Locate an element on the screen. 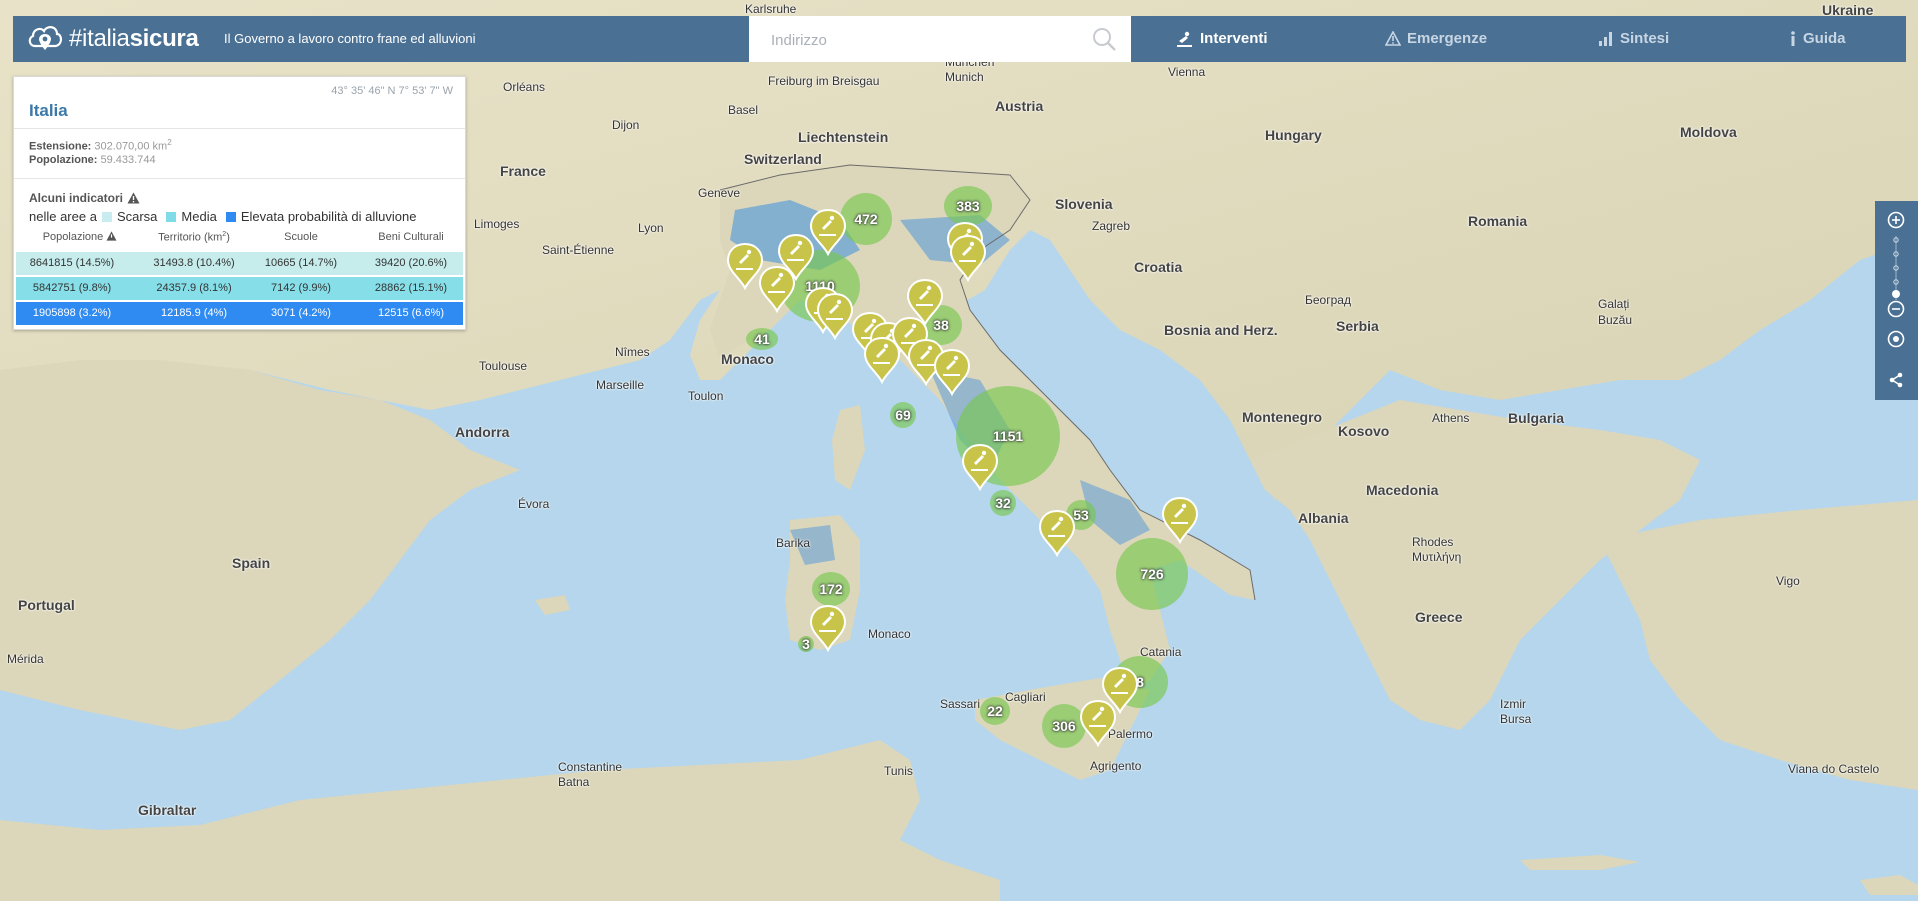 This screenshot has height=901, width=1918. zoom-in-button is located at coordinates (1896, 220).